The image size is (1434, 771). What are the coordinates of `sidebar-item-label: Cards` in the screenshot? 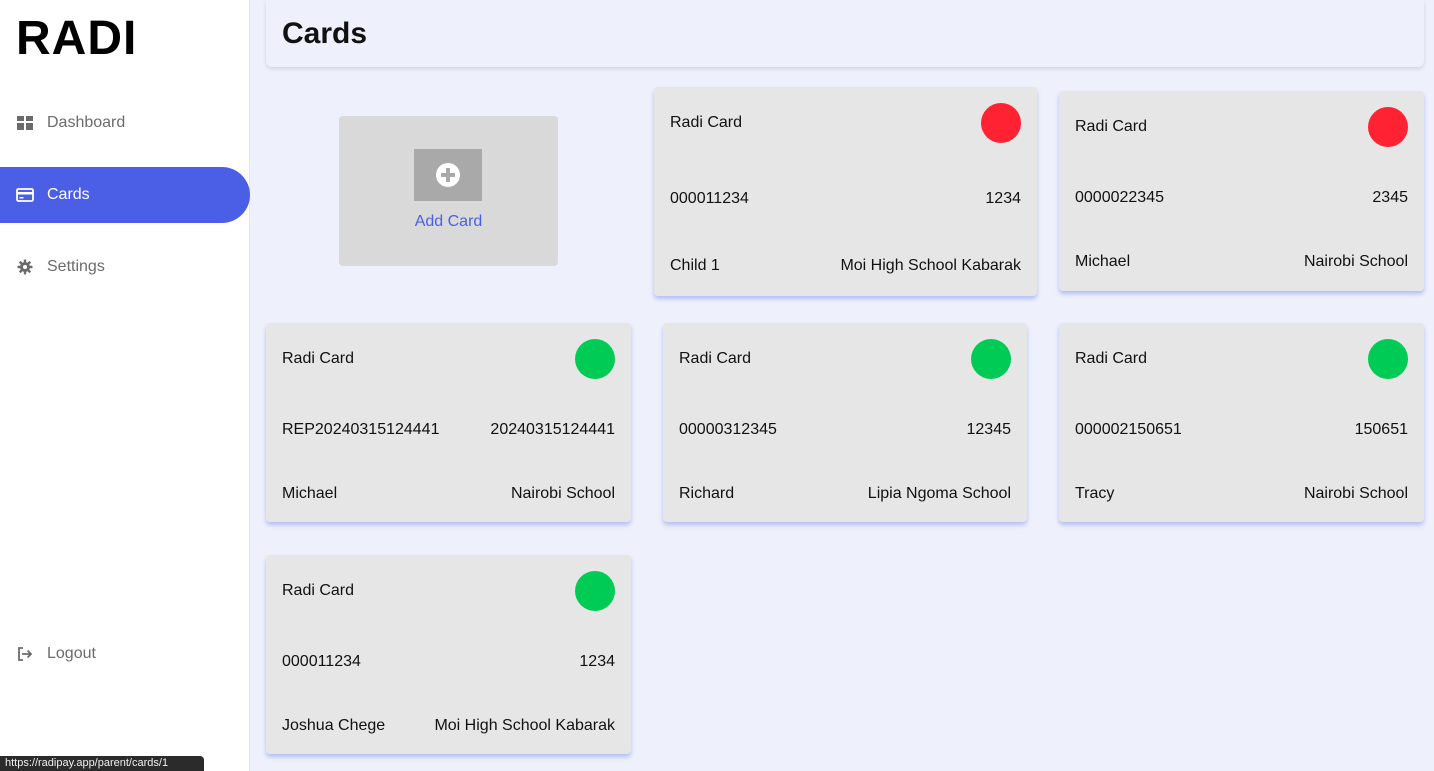 It's located at (68, 194).